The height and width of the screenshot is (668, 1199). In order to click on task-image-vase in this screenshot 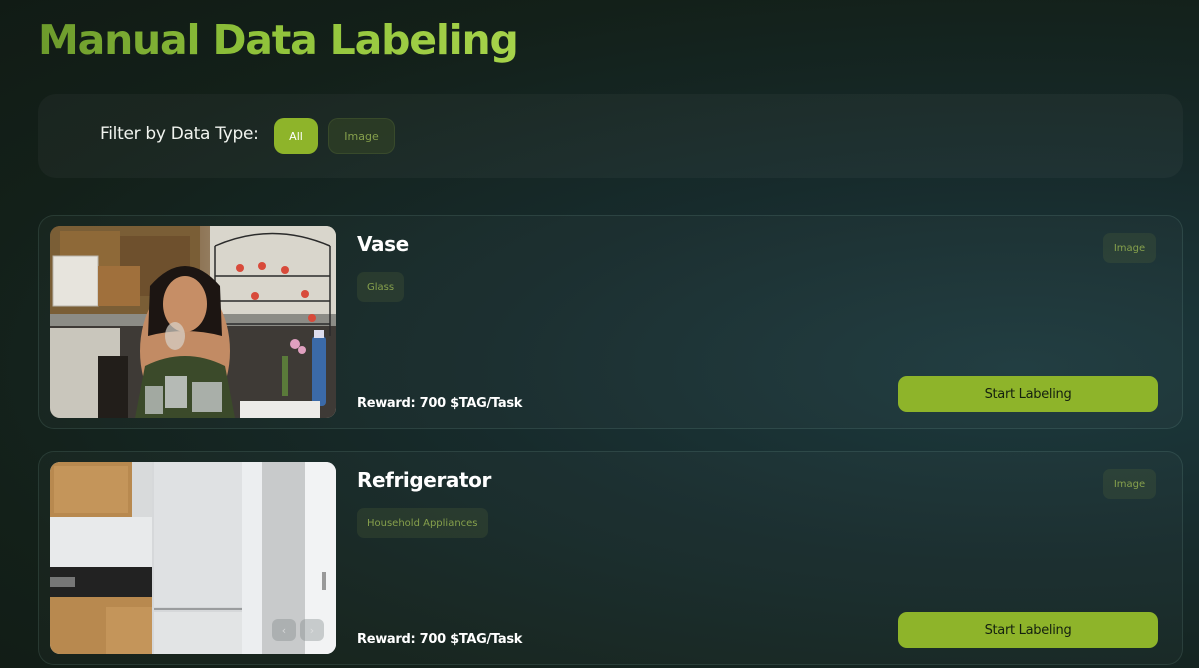, I will do `click(193, 322)`.